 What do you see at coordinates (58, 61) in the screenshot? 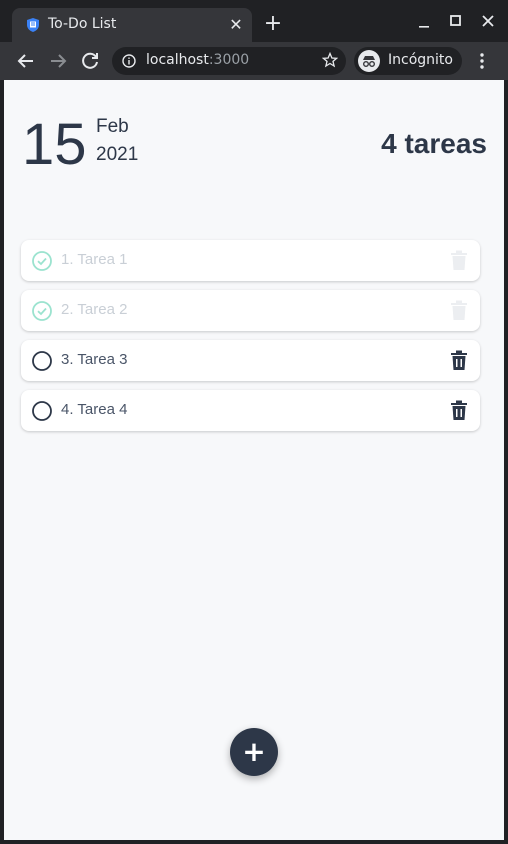
I see `forward-icon` at bounding box center [58, 61].